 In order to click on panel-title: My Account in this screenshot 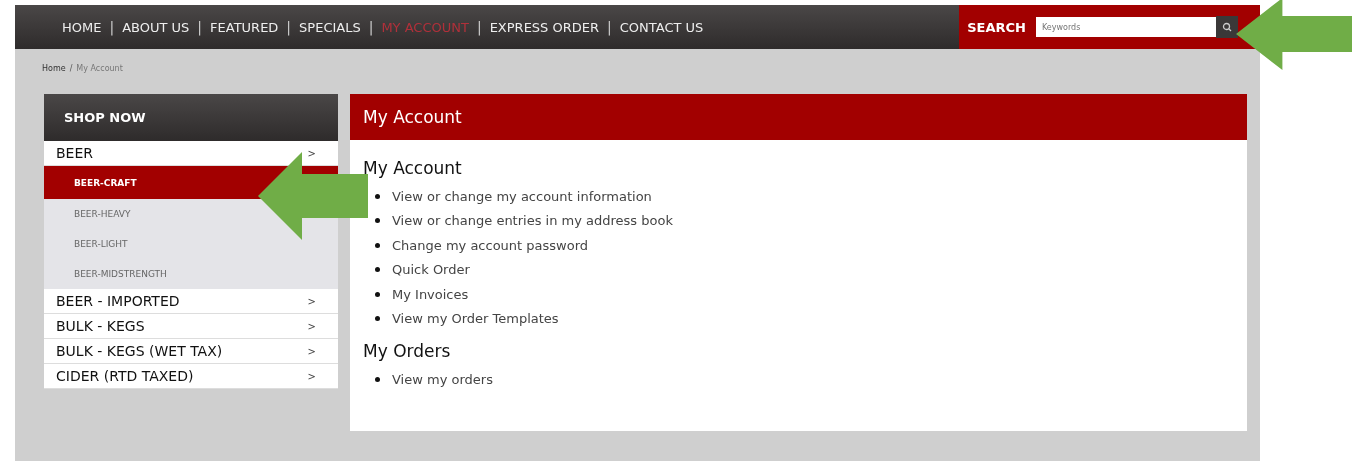, I will do `click(798, 117)`.